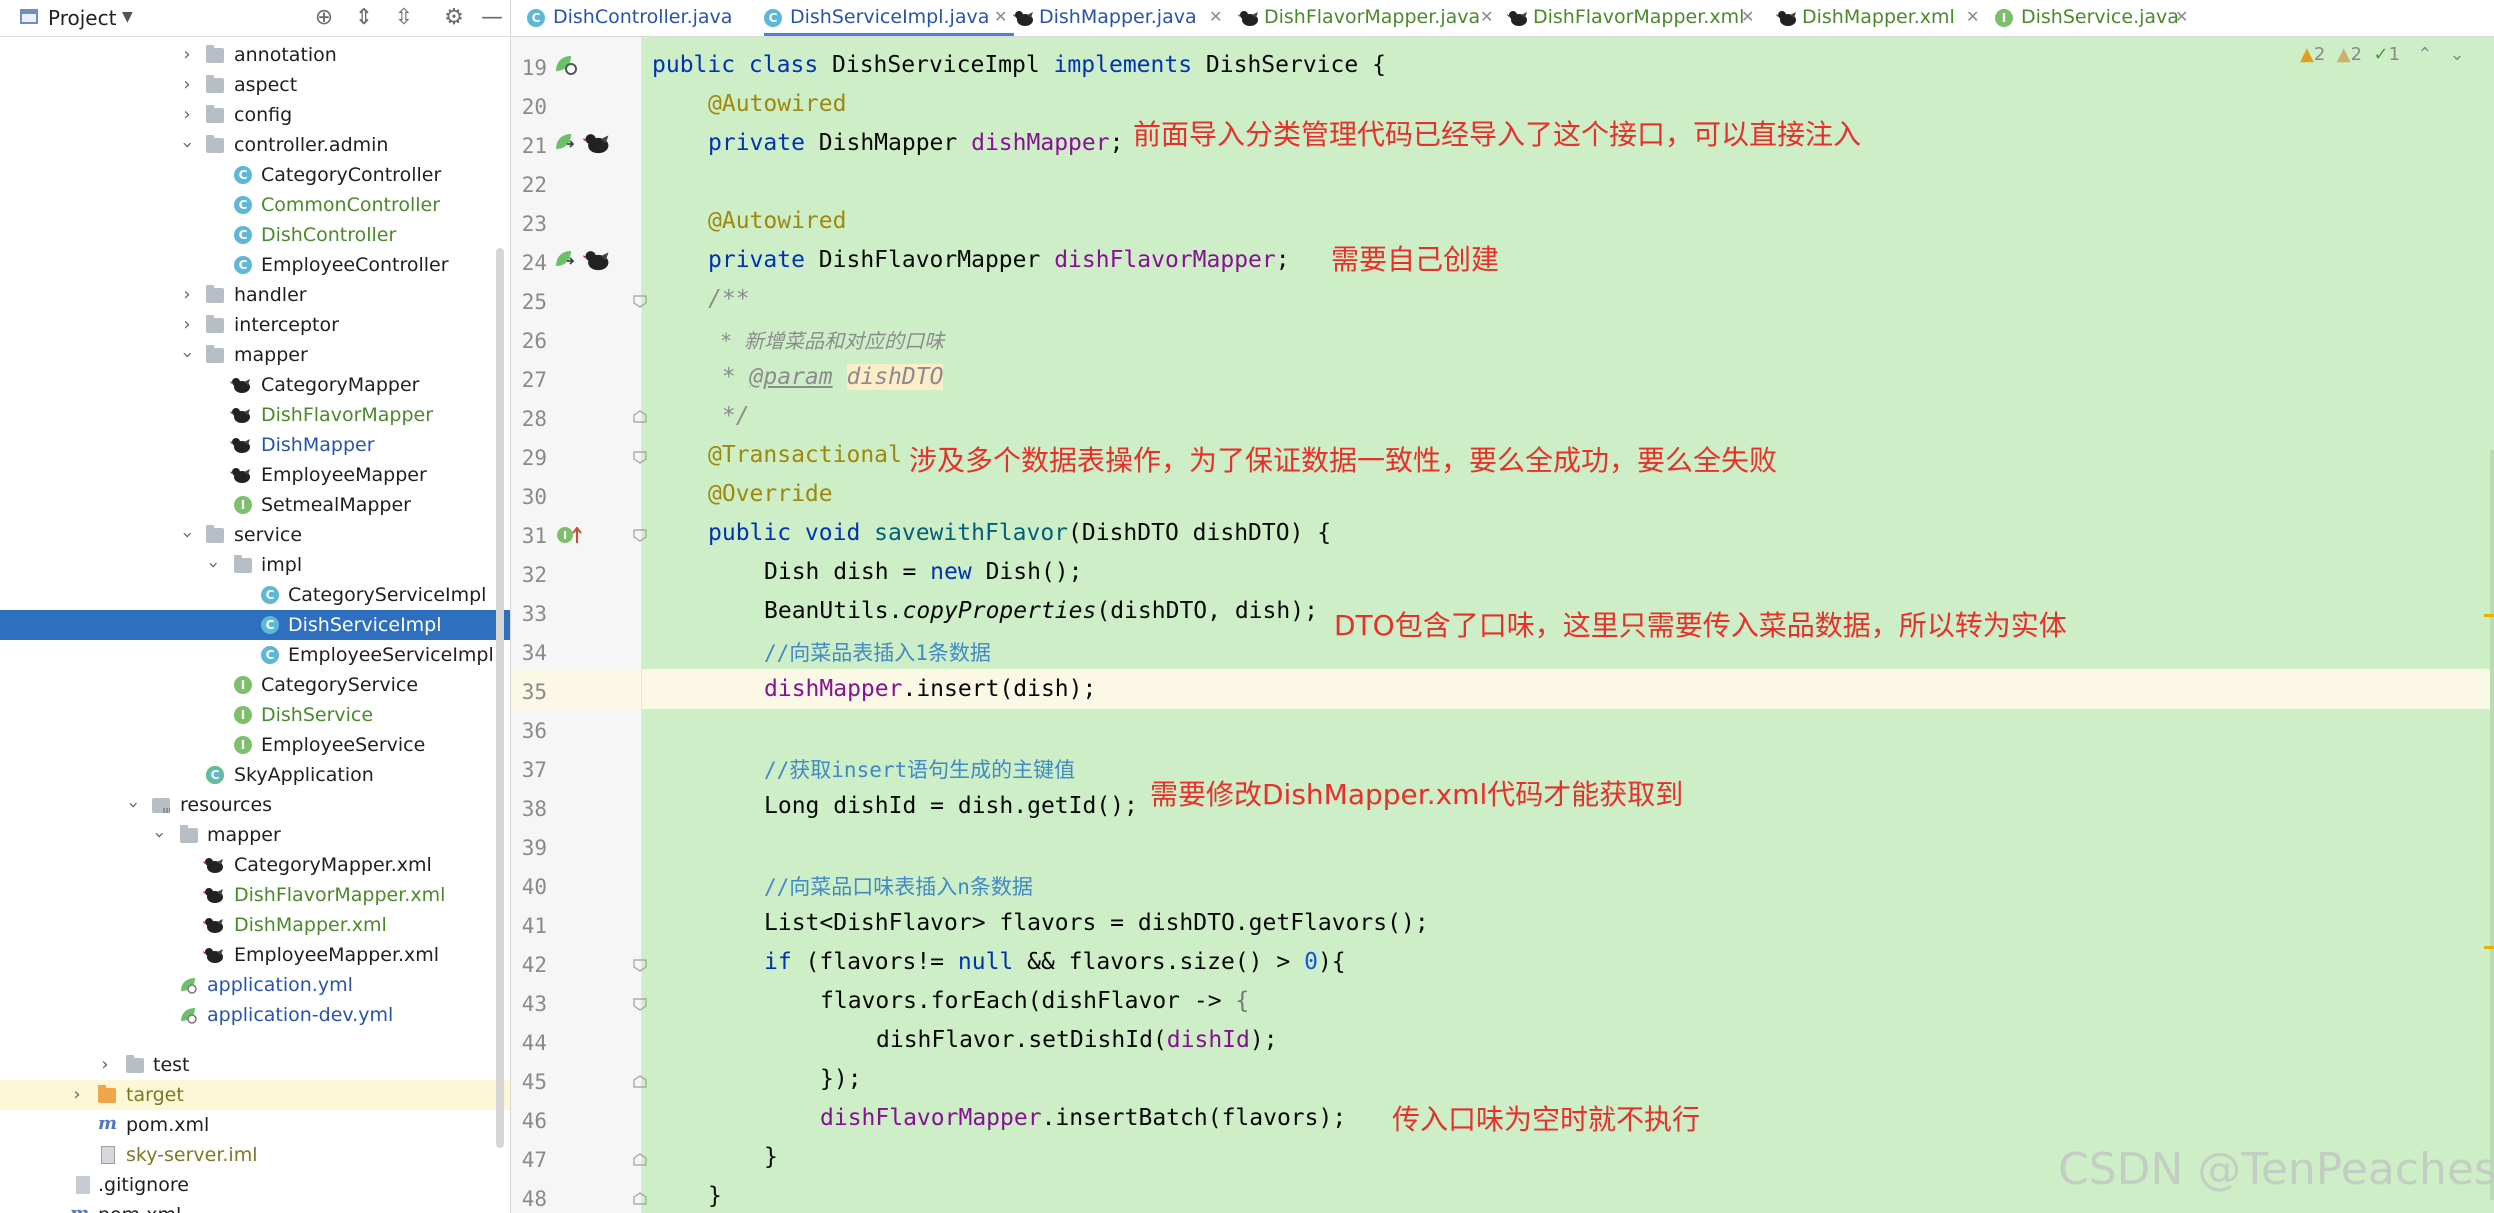 This screenshot has height=1213, width=2494. What do you see at coordinates (889, 18) in the screenshot?
I see `tab-dish-service-impl: C DishServiceImpl.java ✕` at bounding box center [889, 18].